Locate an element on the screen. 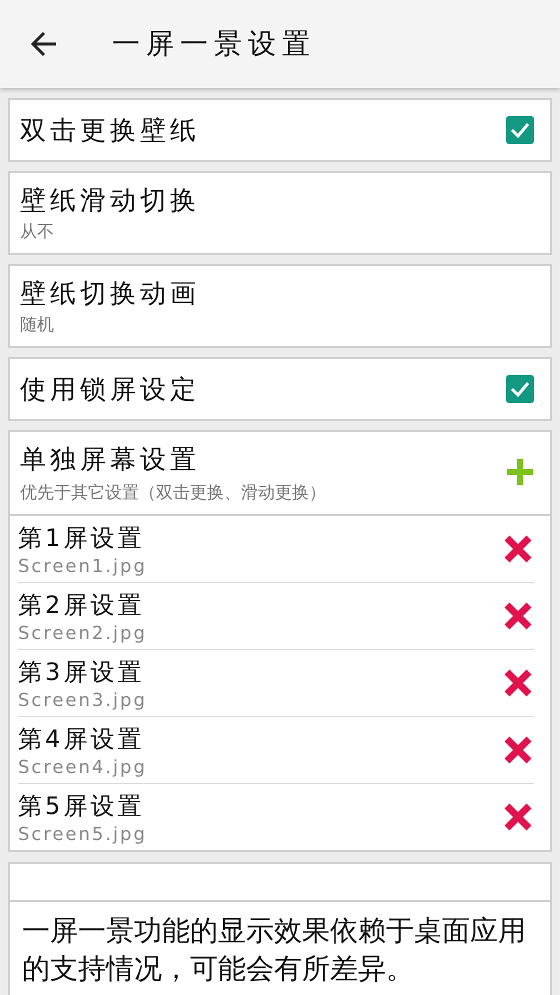  screen-title: 第5屏设置 is located at coordinates (82, 806).